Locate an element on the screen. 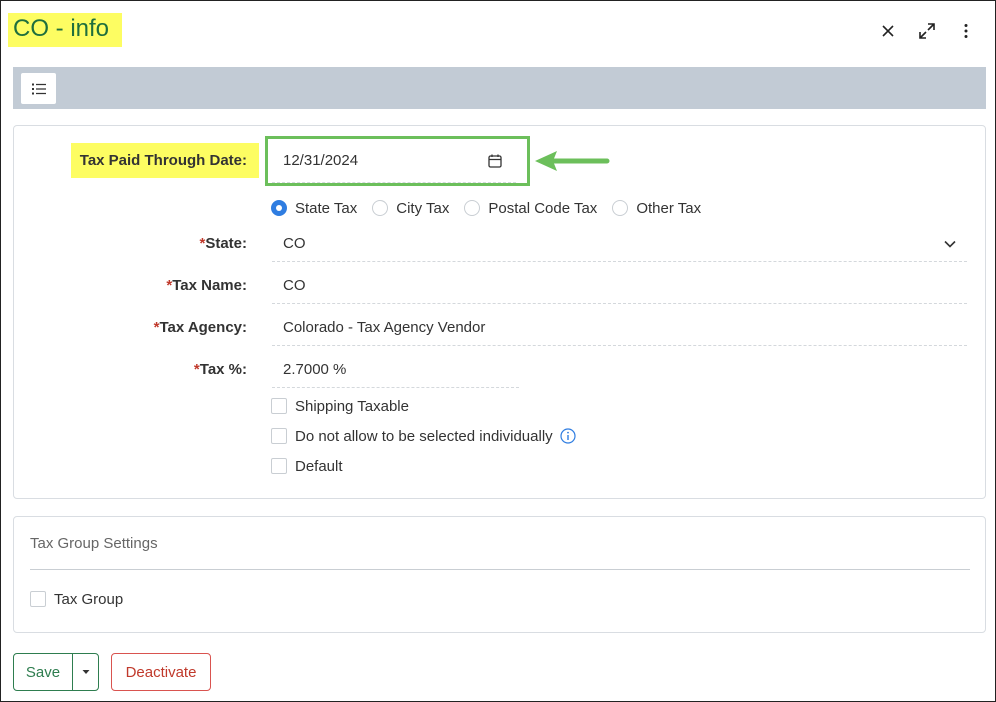 The image size is (996, 702). tax-agency-value: Colorado - Tax Agency Vendor is located at coordinates (384, 327).